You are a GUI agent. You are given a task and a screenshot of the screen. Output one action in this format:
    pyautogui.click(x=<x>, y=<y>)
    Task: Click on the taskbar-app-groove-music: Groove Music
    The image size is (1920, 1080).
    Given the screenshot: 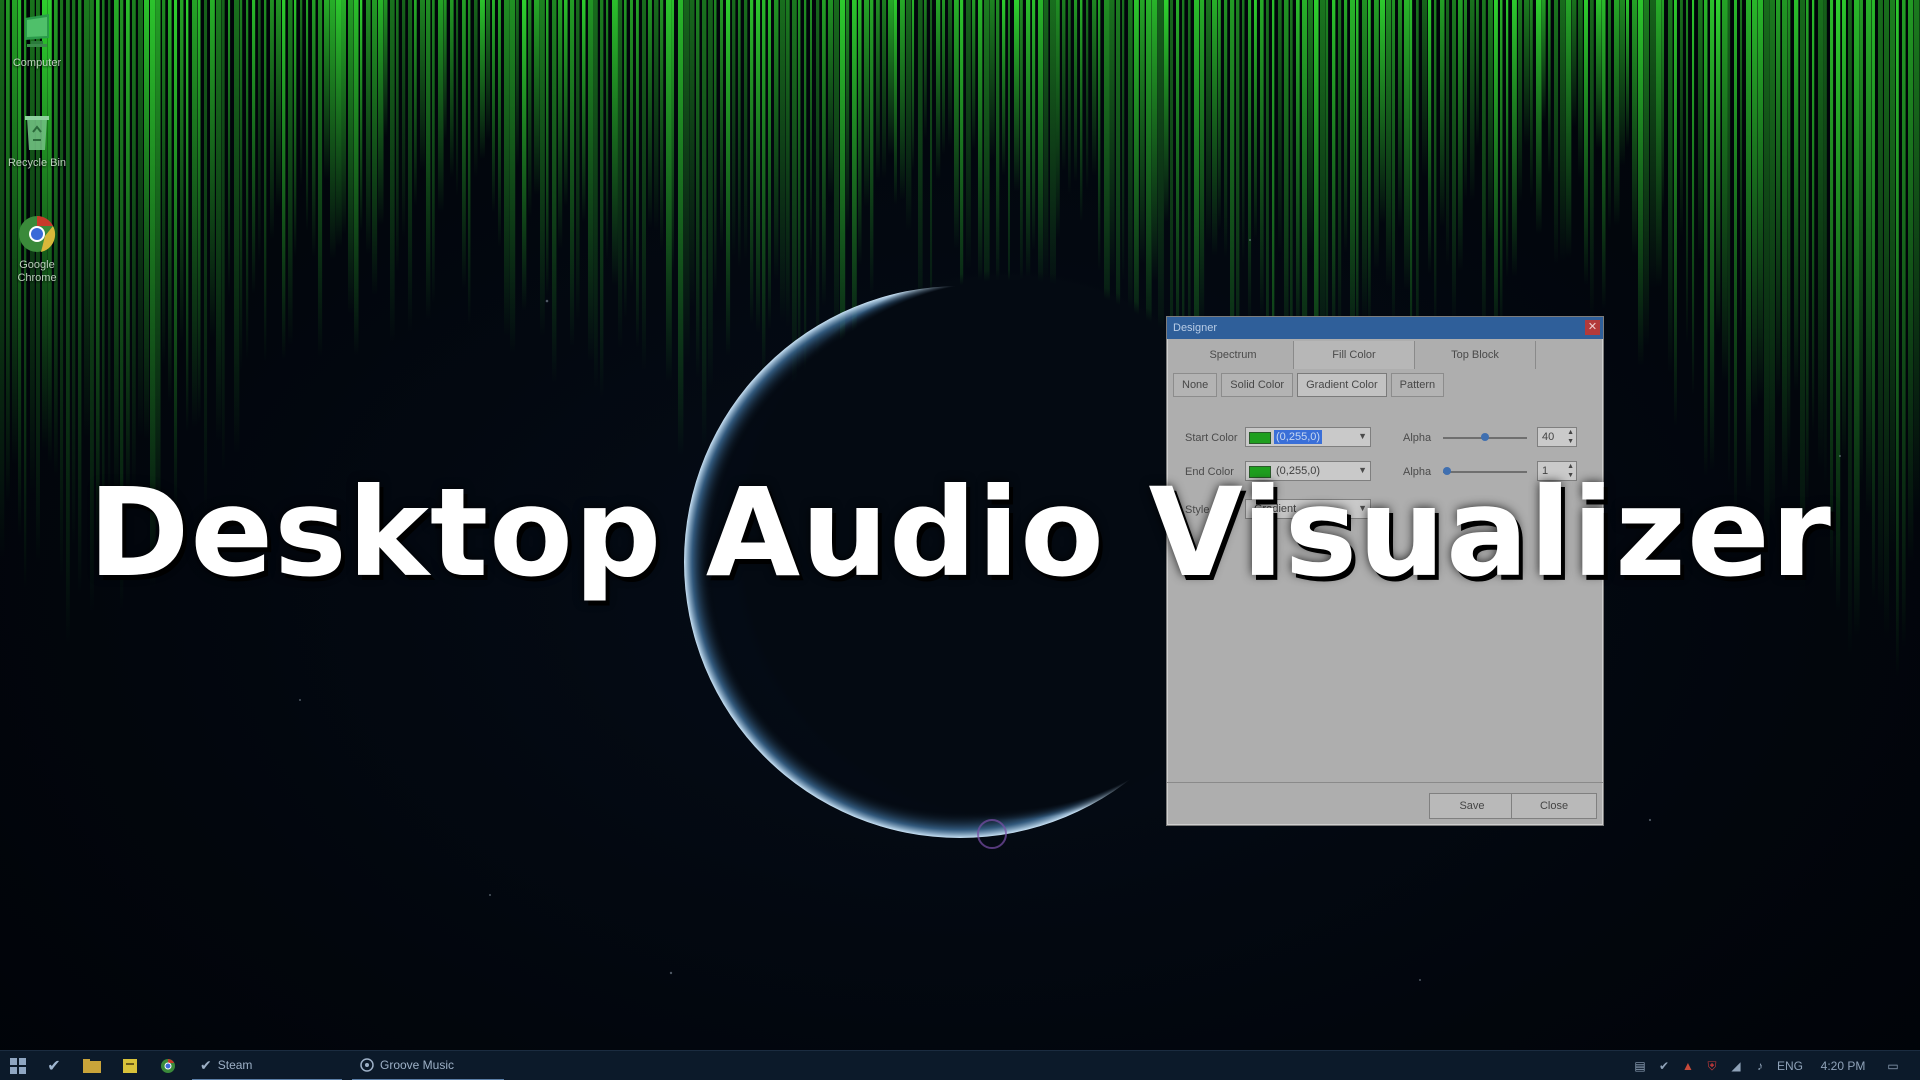 What is the action you would take?
    pyautogui.click(x=428, y=1065)
    